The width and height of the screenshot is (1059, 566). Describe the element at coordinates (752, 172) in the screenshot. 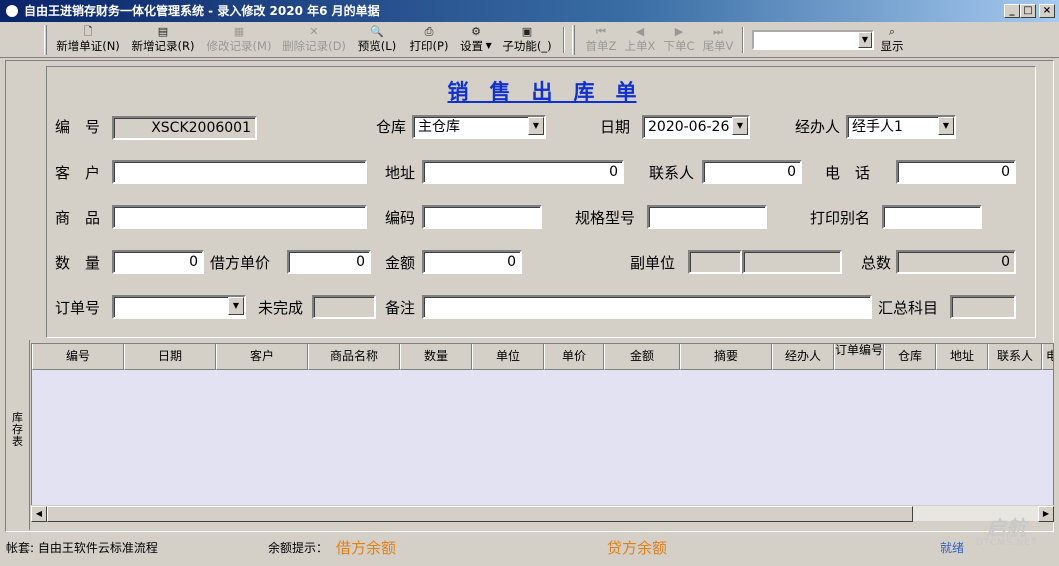

I see `contact-input: 0` at that location.